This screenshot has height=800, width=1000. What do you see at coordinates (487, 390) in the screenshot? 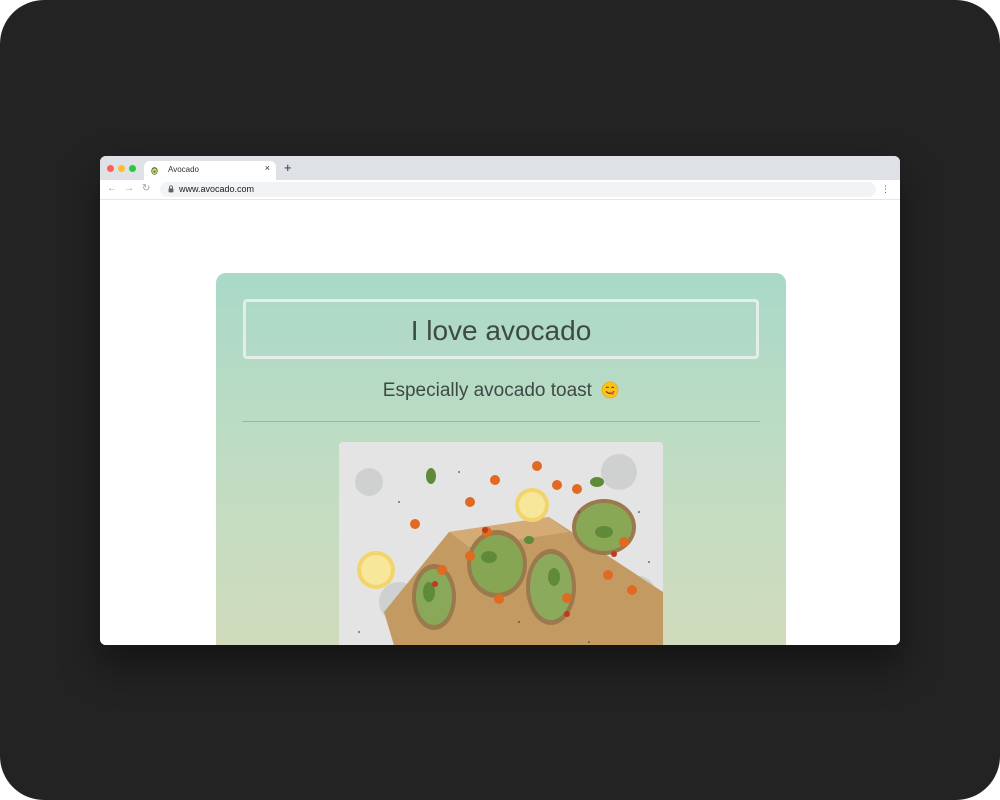
I see `subtitle-text: Especially avocado toast` at bounding box center [487, 390].